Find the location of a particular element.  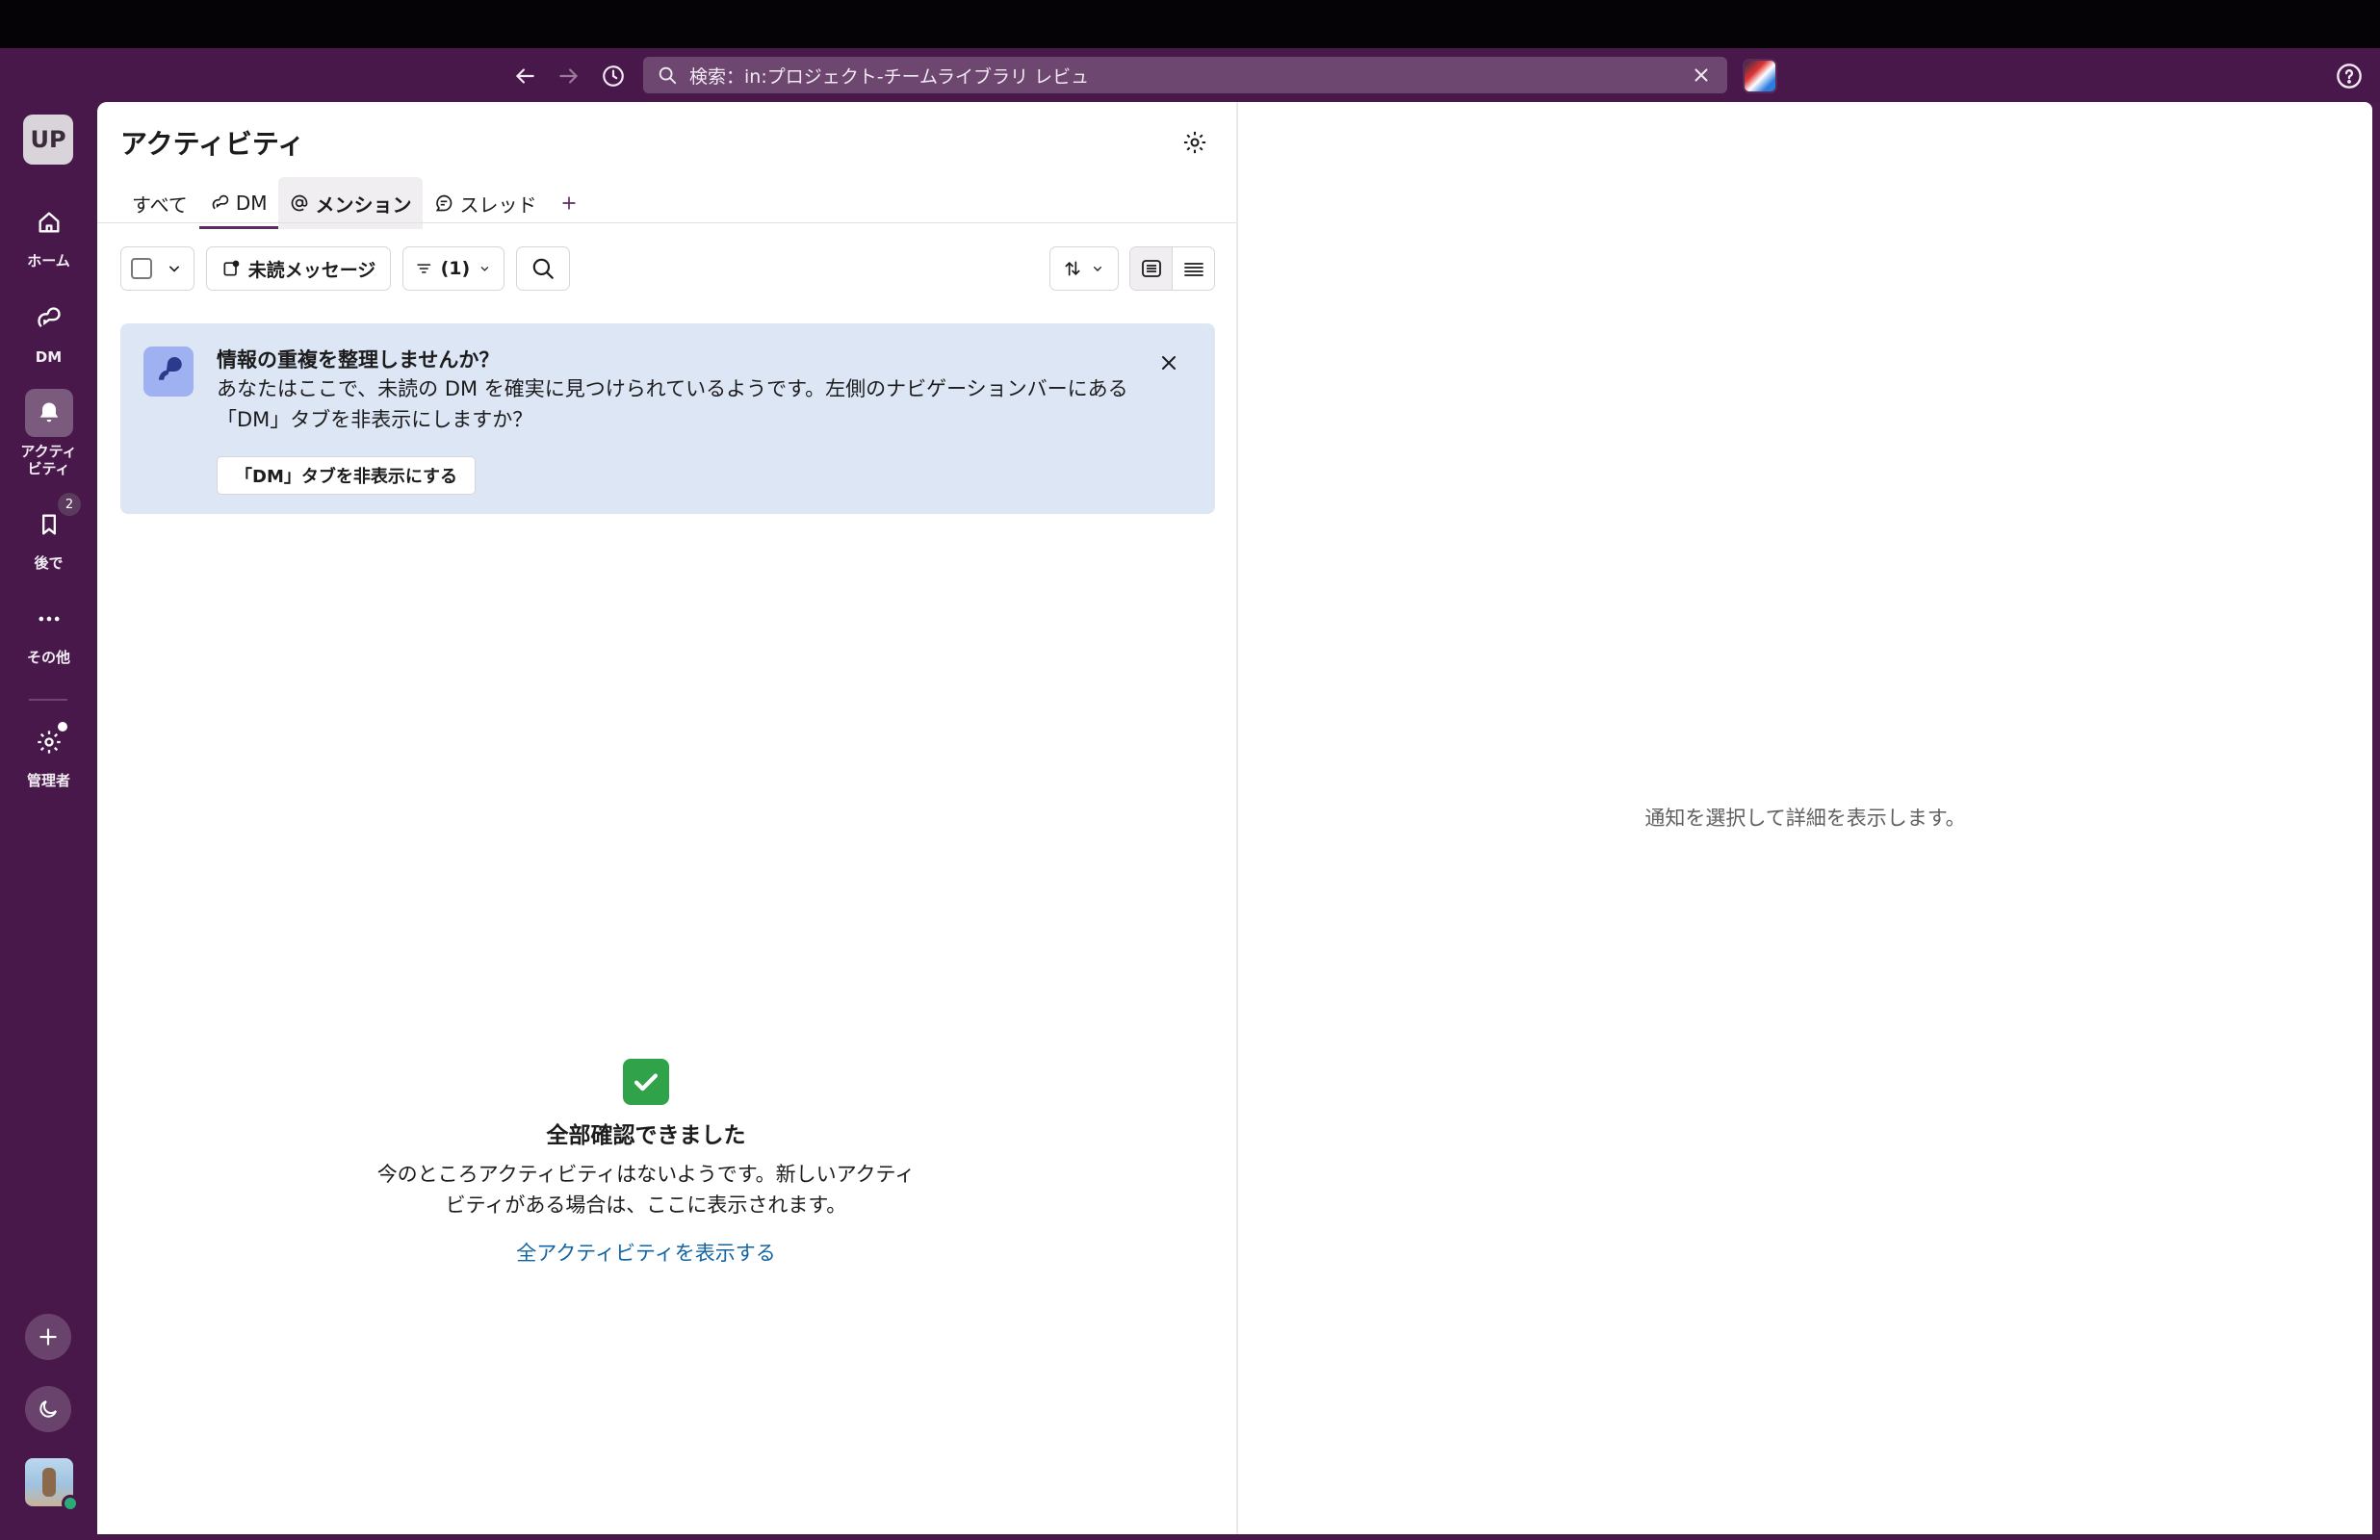

close-icon is located at coordinates (1169, 363).